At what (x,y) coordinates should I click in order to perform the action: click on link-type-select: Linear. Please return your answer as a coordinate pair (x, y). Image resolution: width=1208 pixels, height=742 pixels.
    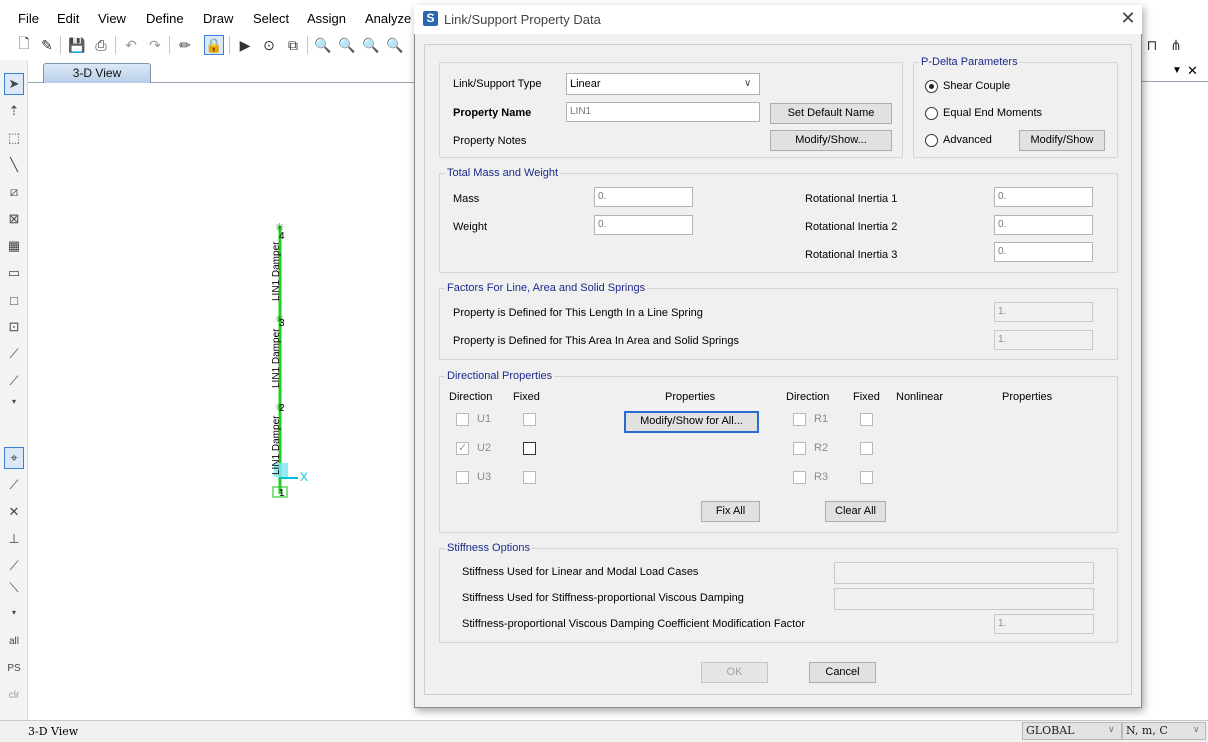
    Looking at the image, I should click on (663, 84).